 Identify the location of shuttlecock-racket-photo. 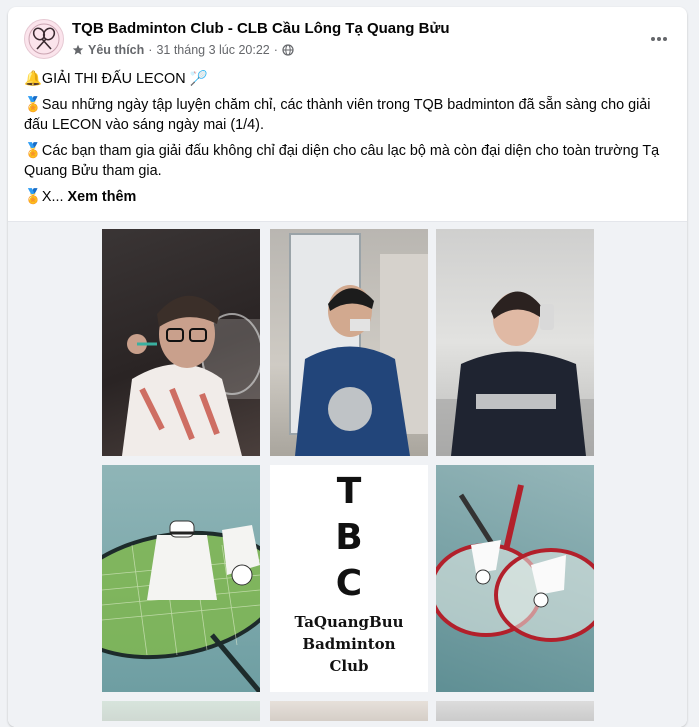
(181, 606).